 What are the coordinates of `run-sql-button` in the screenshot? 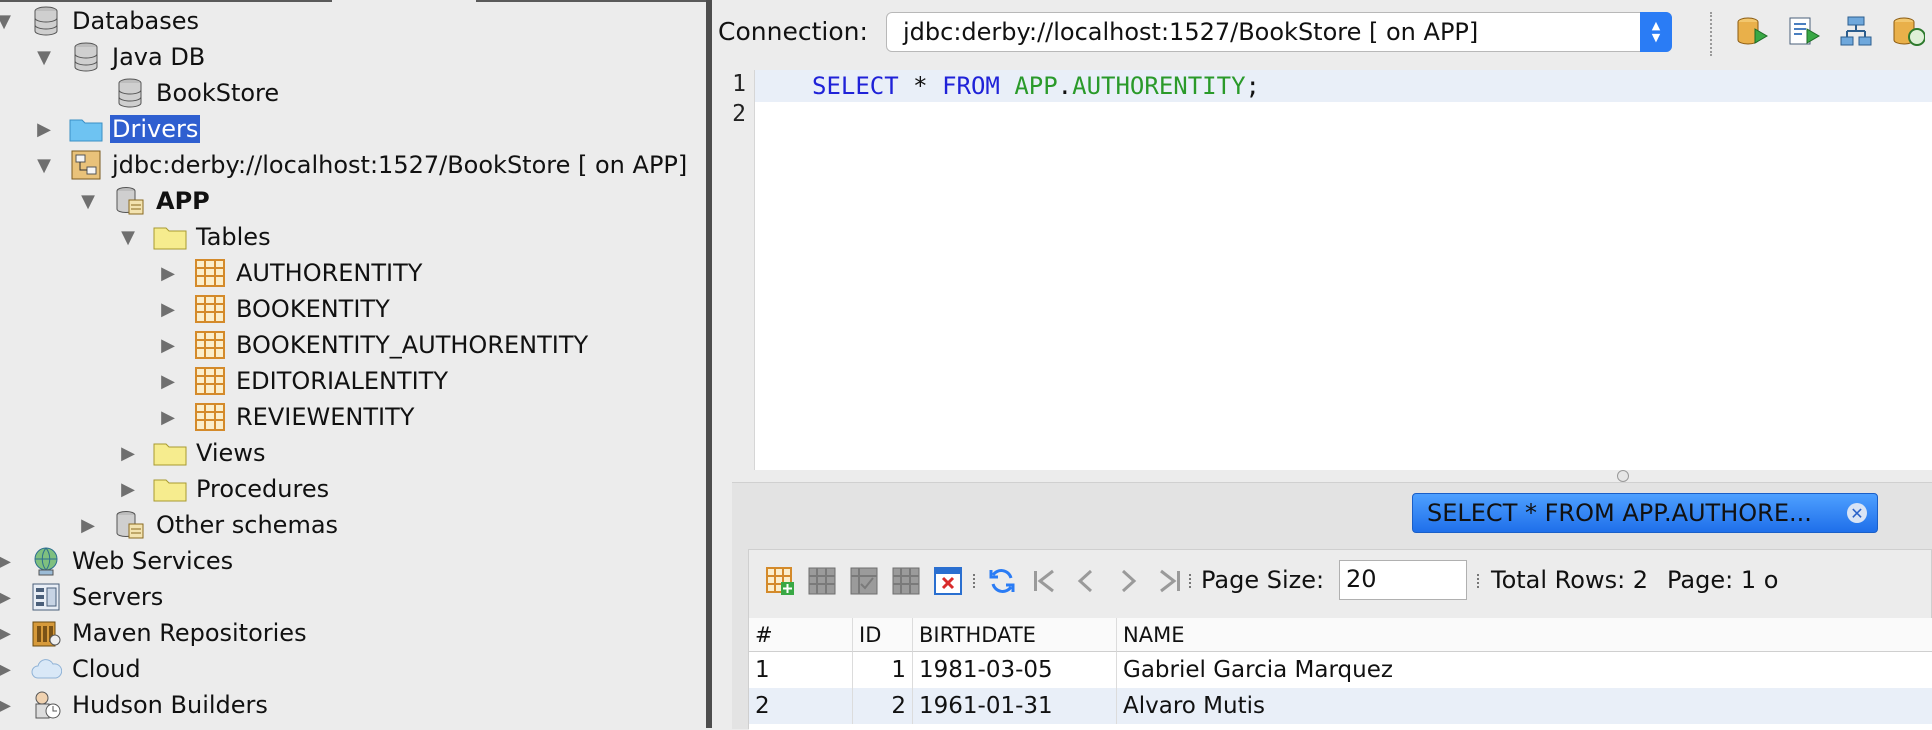 It's located at (1752, 32).